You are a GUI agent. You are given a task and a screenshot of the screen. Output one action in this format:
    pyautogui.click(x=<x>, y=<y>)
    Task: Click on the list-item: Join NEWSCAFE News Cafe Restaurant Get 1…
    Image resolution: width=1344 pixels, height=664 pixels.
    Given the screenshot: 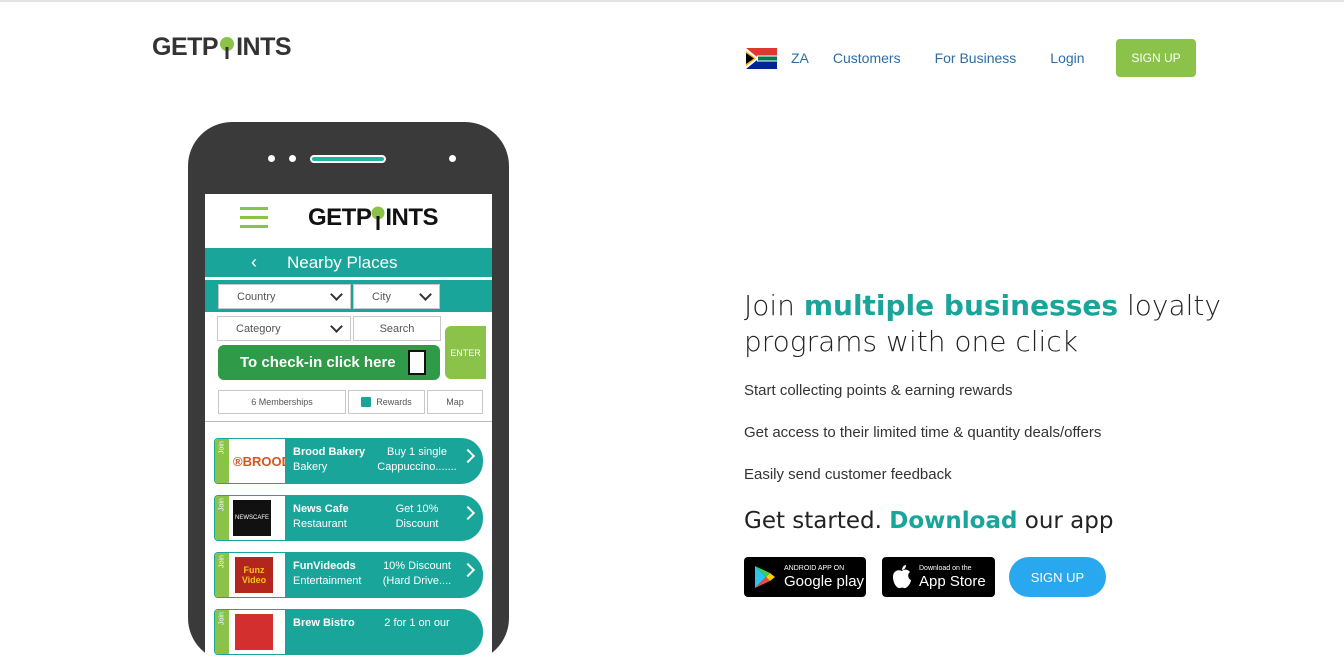 What is the action you would take?
    pyautogui.click(x=348, y=518)
    